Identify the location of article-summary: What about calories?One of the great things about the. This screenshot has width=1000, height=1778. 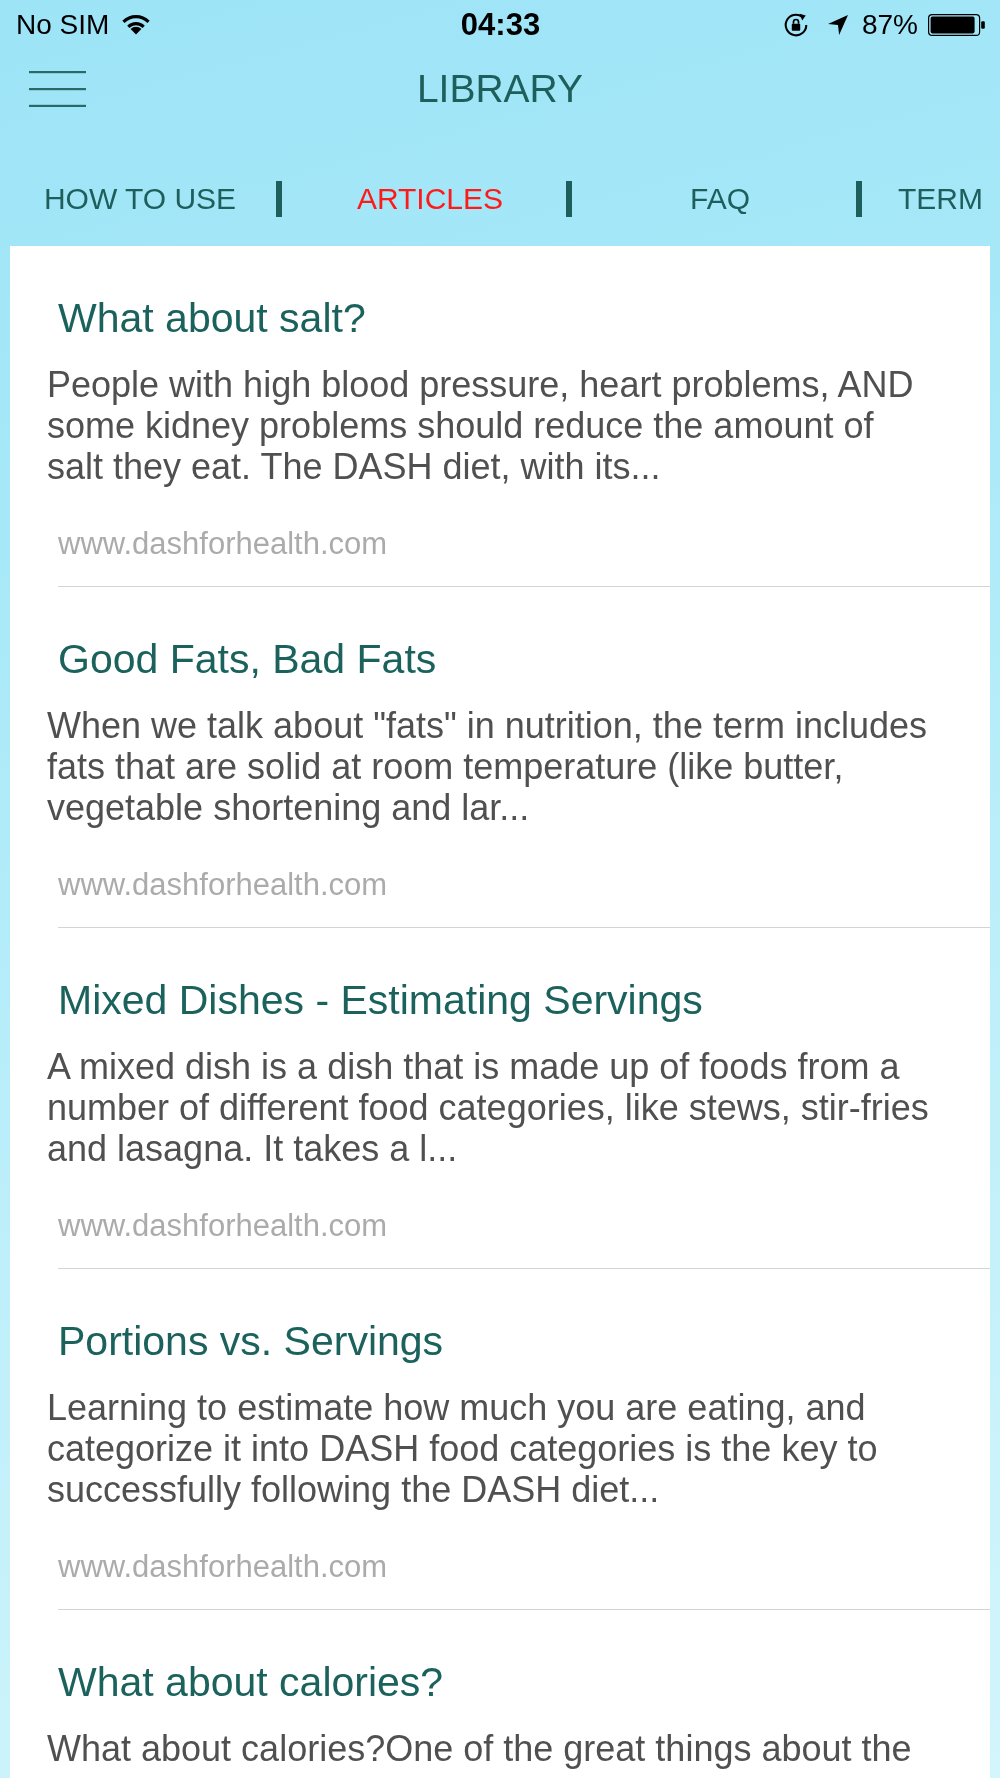
(480, 1748).